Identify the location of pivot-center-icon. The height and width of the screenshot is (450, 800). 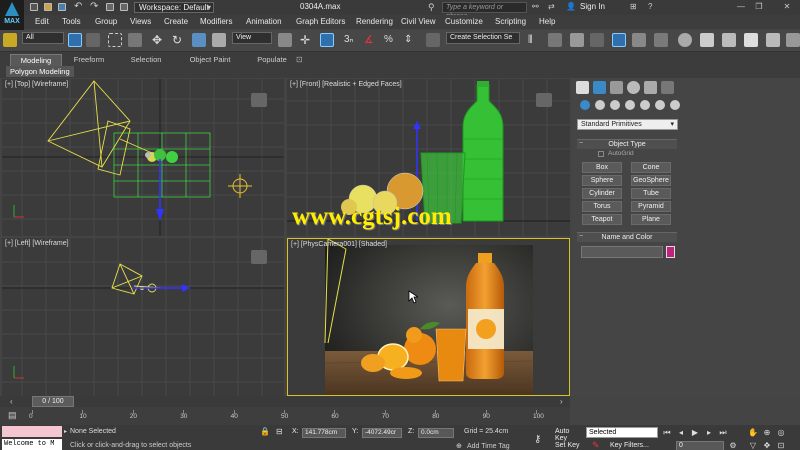
(285, 40).